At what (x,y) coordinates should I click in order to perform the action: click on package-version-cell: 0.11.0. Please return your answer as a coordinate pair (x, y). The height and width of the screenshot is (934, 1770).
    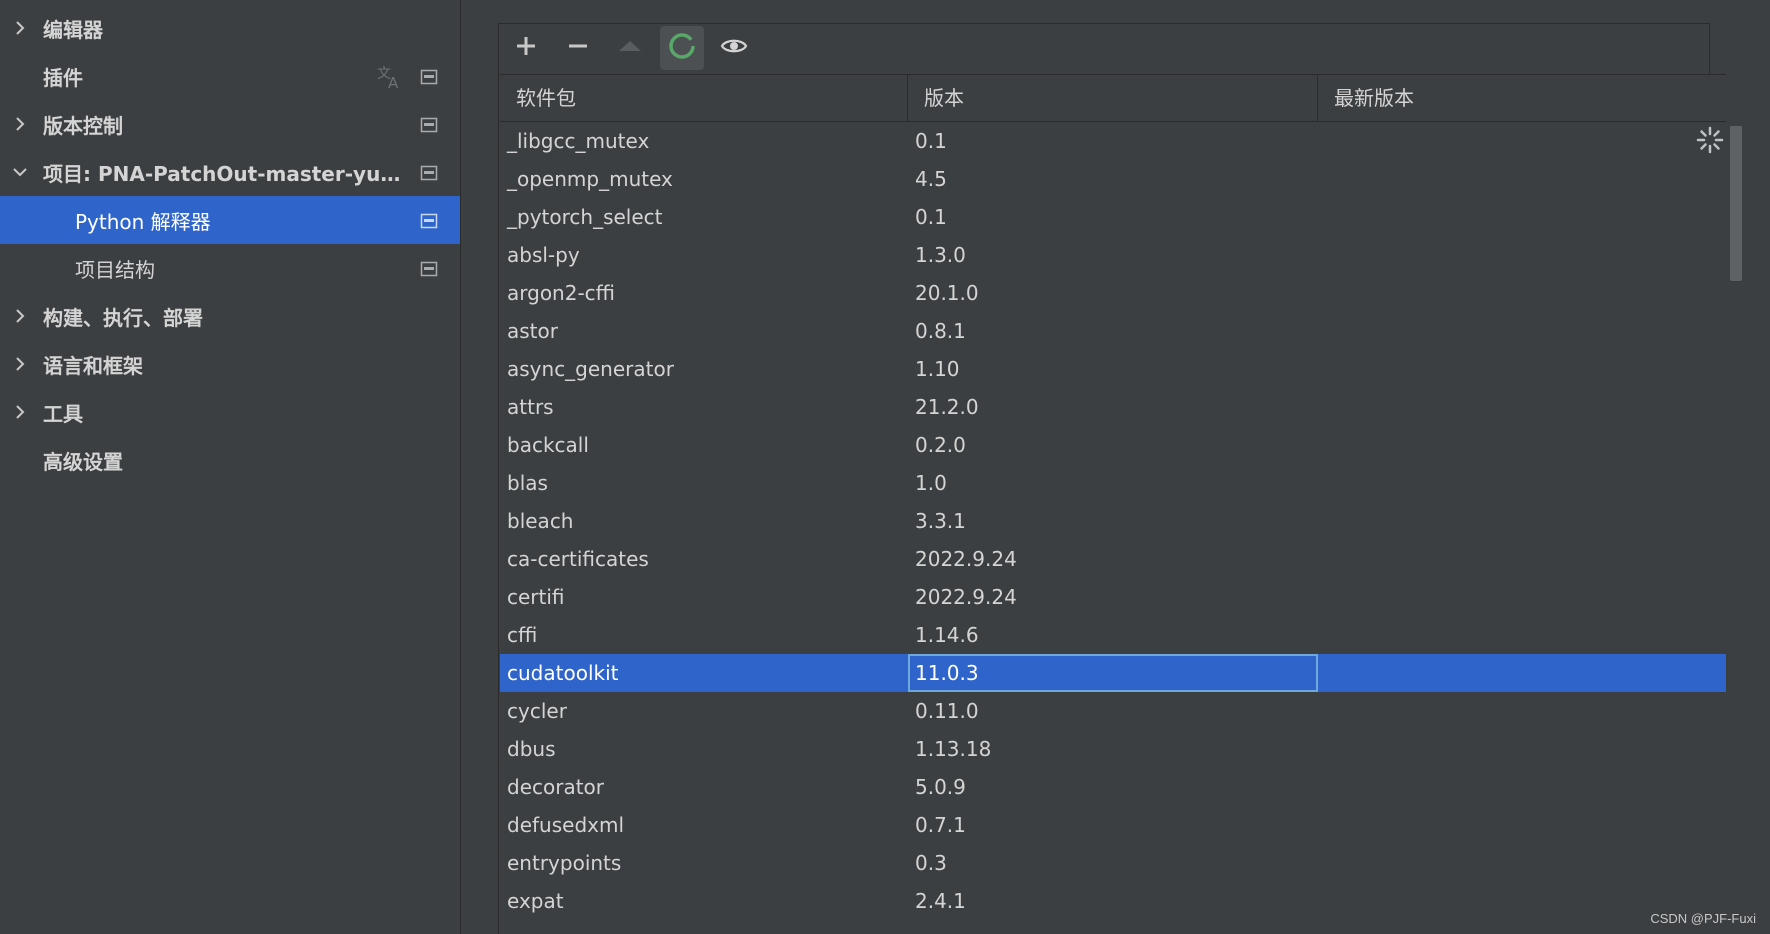
    Looking at the image, I should click on (1113, 711).